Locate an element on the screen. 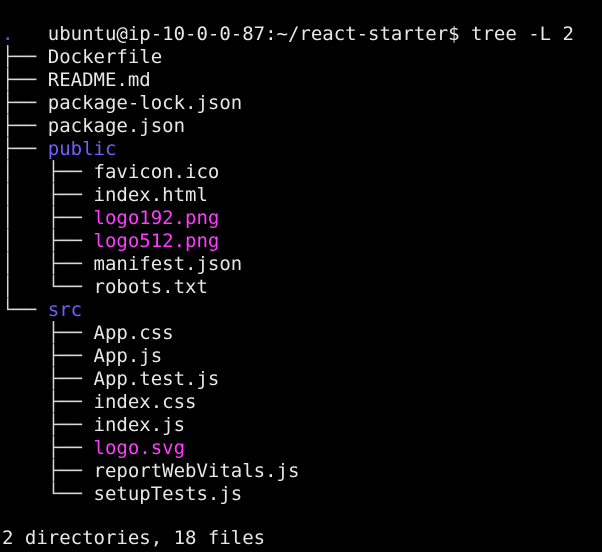 This screenshot has height=552, width=602. command-text: tree -L 2 is located at coordinates (522, 34).